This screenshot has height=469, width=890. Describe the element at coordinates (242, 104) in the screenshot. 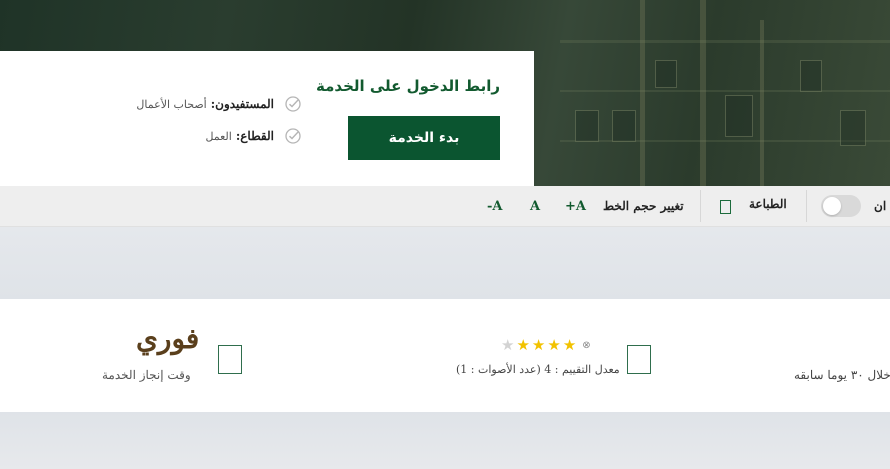

I see `beneficiaries-label: المستفيدون:` at that location.